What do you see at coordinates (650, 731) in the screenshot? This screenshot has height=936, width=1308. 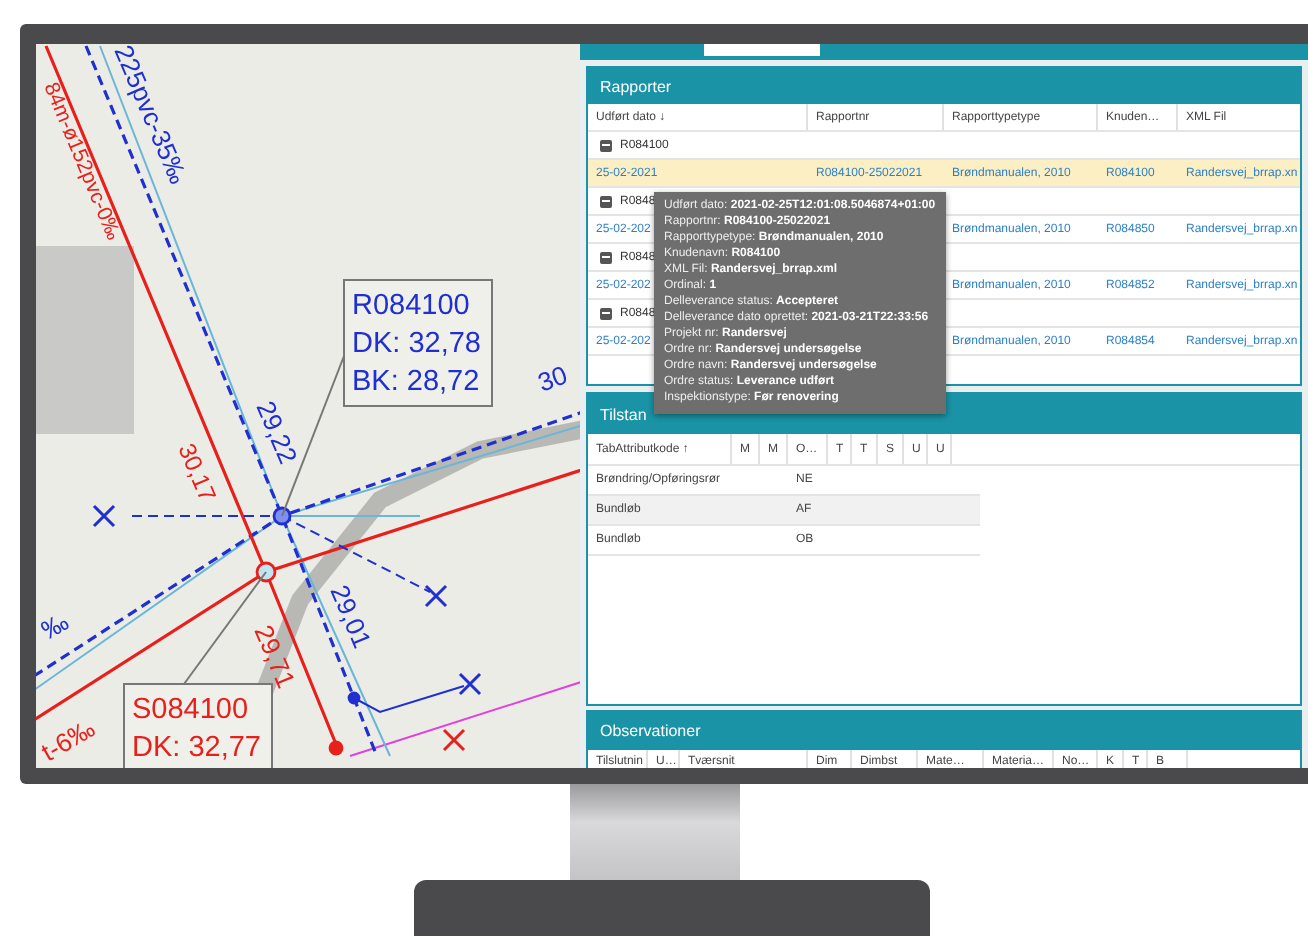 I see `panel-title: Observationer` at bounding box center [650, 731].